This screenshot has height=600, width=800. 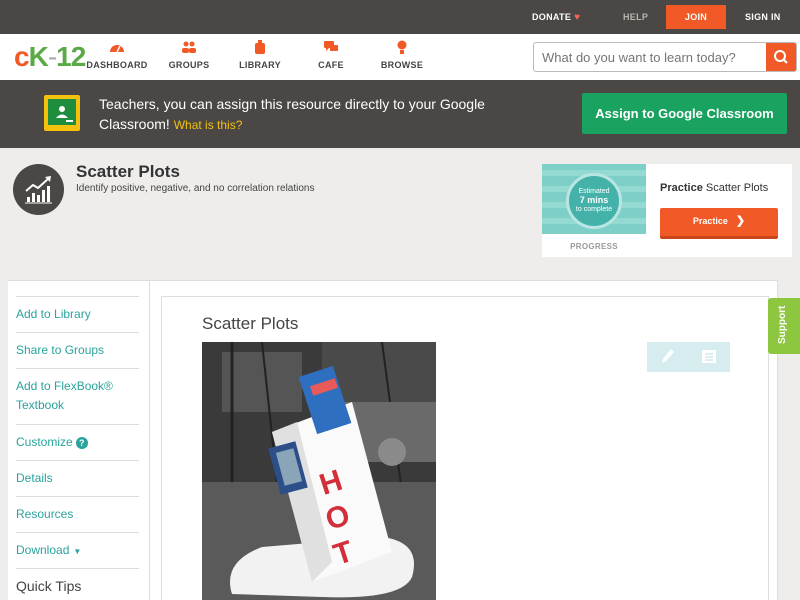 What do you see at coordinates (77, 514) in the screenshot?
I see `sidebar-item-resources: Resources` at bounding box center [77, 514].